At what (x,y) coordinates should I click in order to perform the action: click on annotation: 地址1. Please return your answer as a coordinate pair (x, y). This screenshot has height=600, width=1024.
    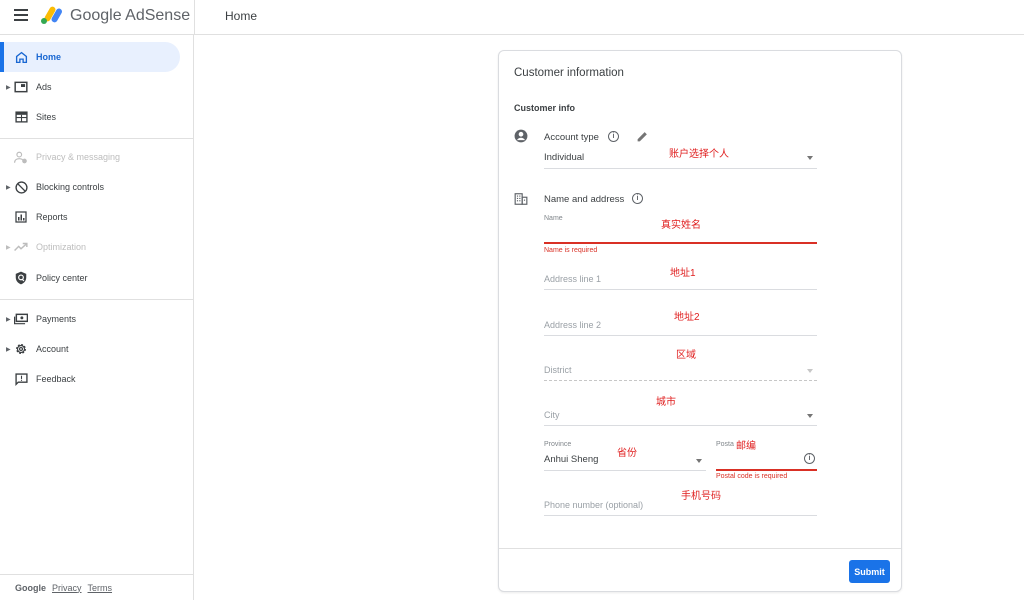
    Looking at the image, I should click on (683, 273).